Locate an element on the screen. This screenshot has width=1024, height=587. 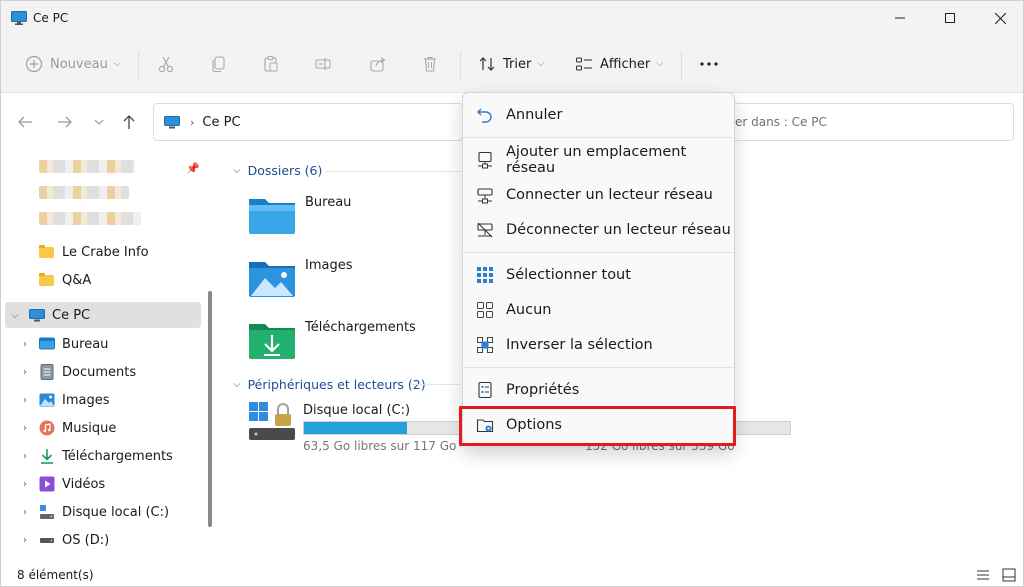
share-button is located at coordinates (378, 64).